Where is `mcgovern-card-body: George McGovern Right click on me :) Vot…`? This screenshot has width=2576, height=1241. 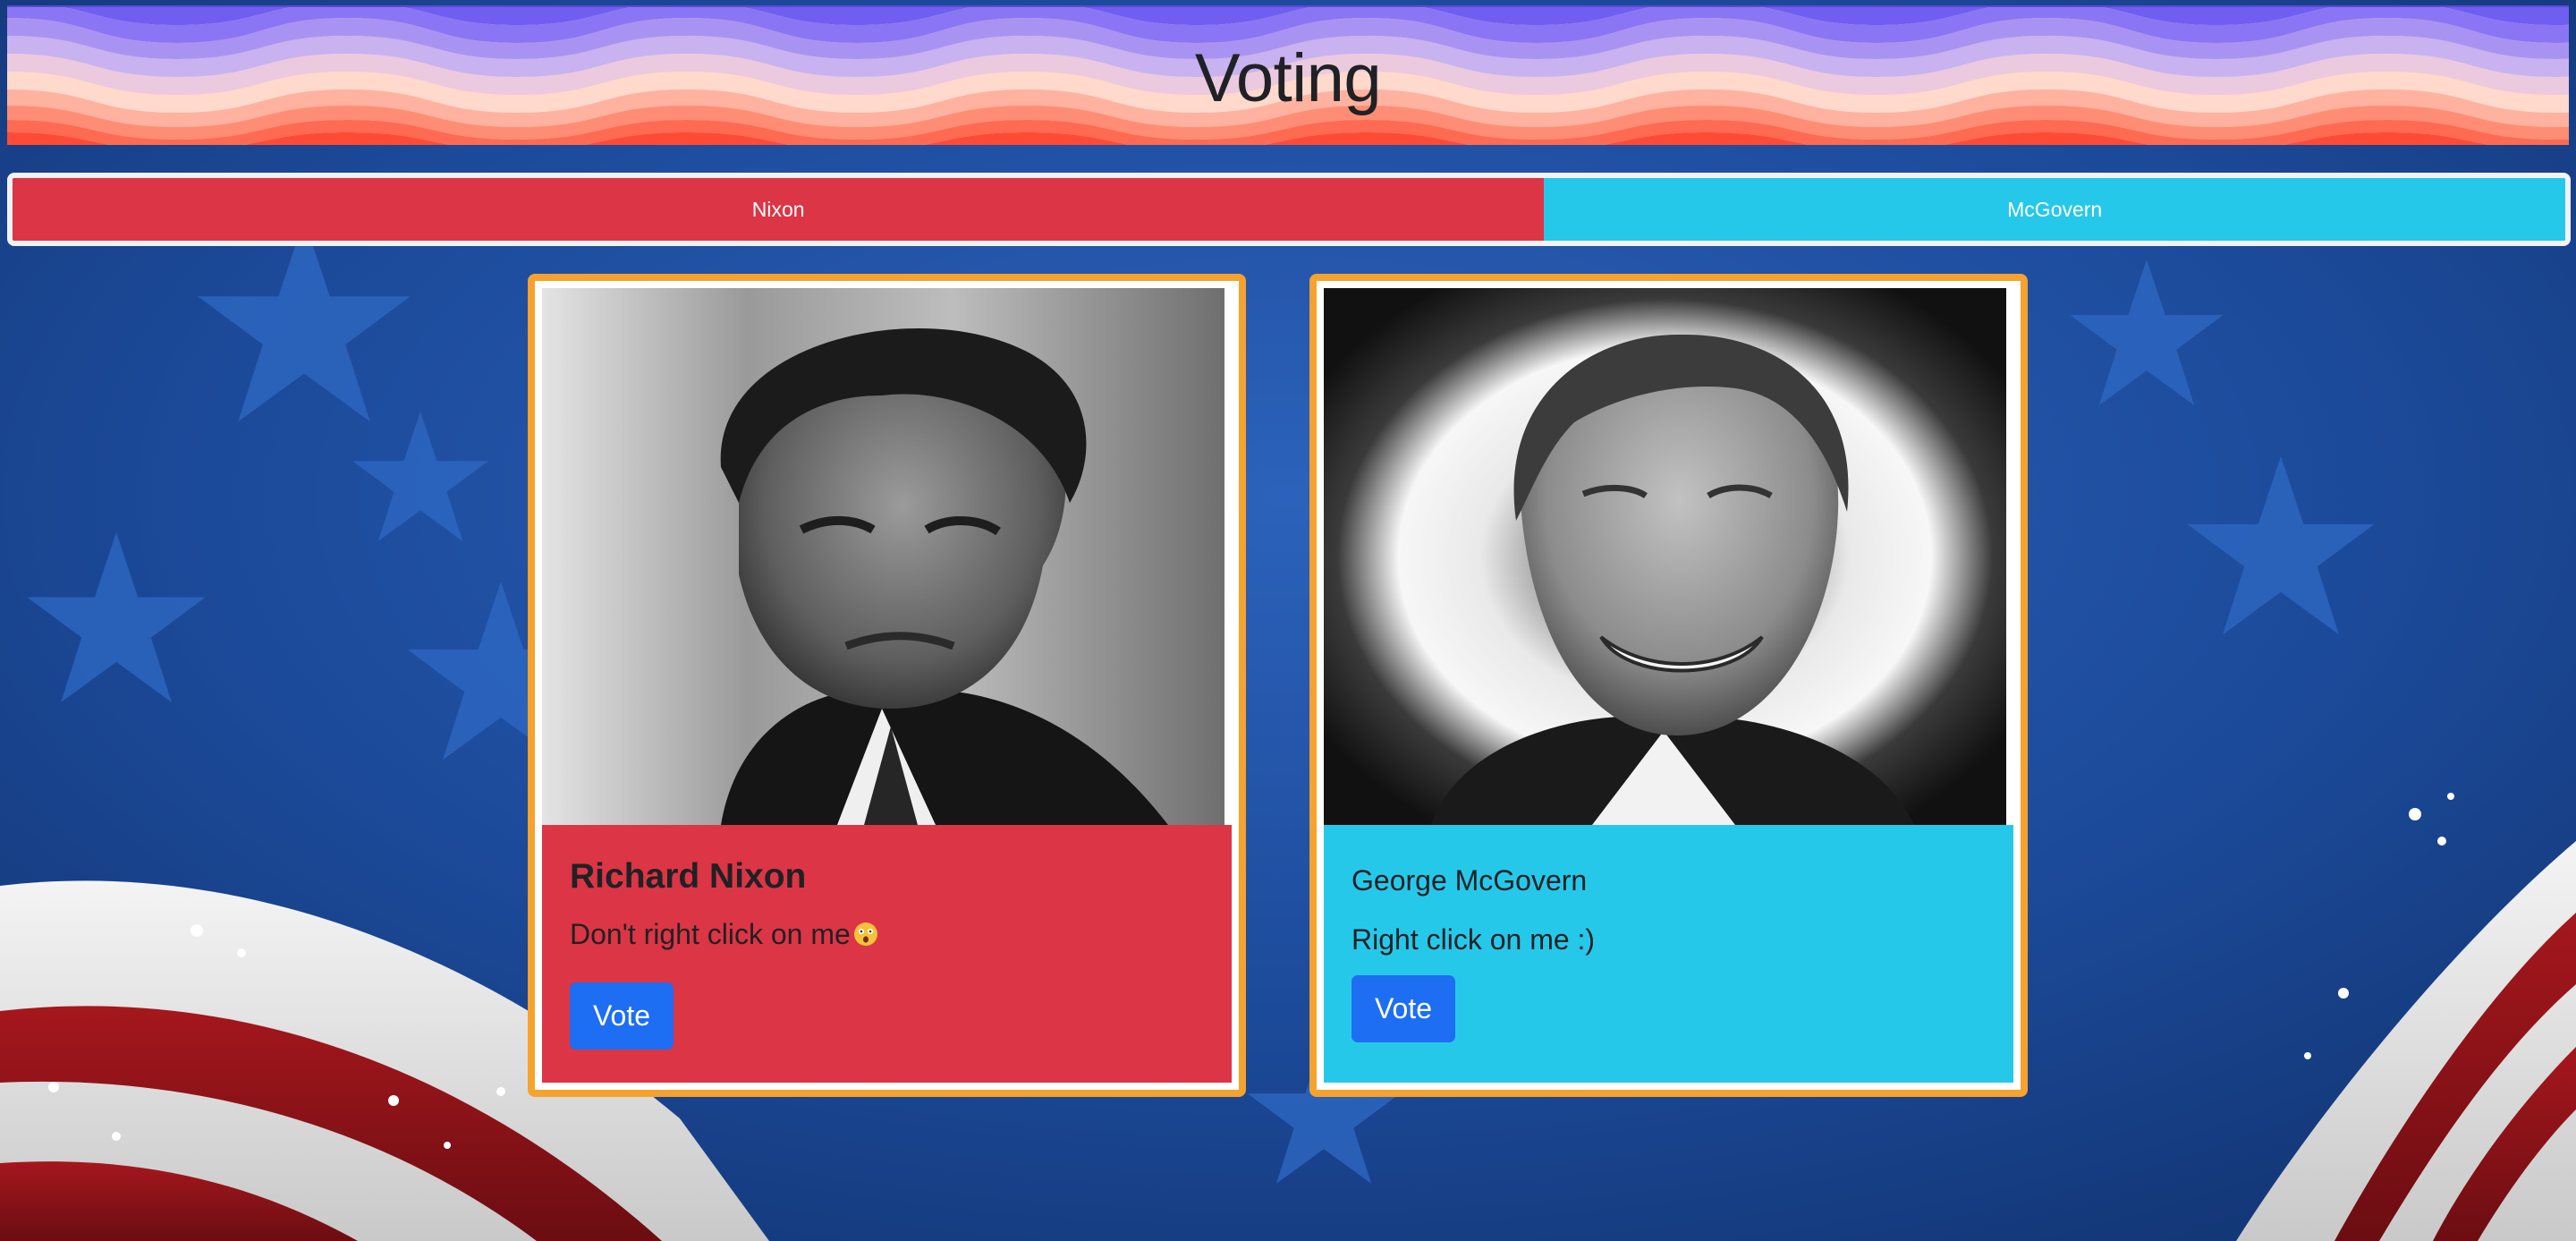
mcgovern-card-body: George McGovern Right click on me :) Vot… is located at coordinates (1668, 954).